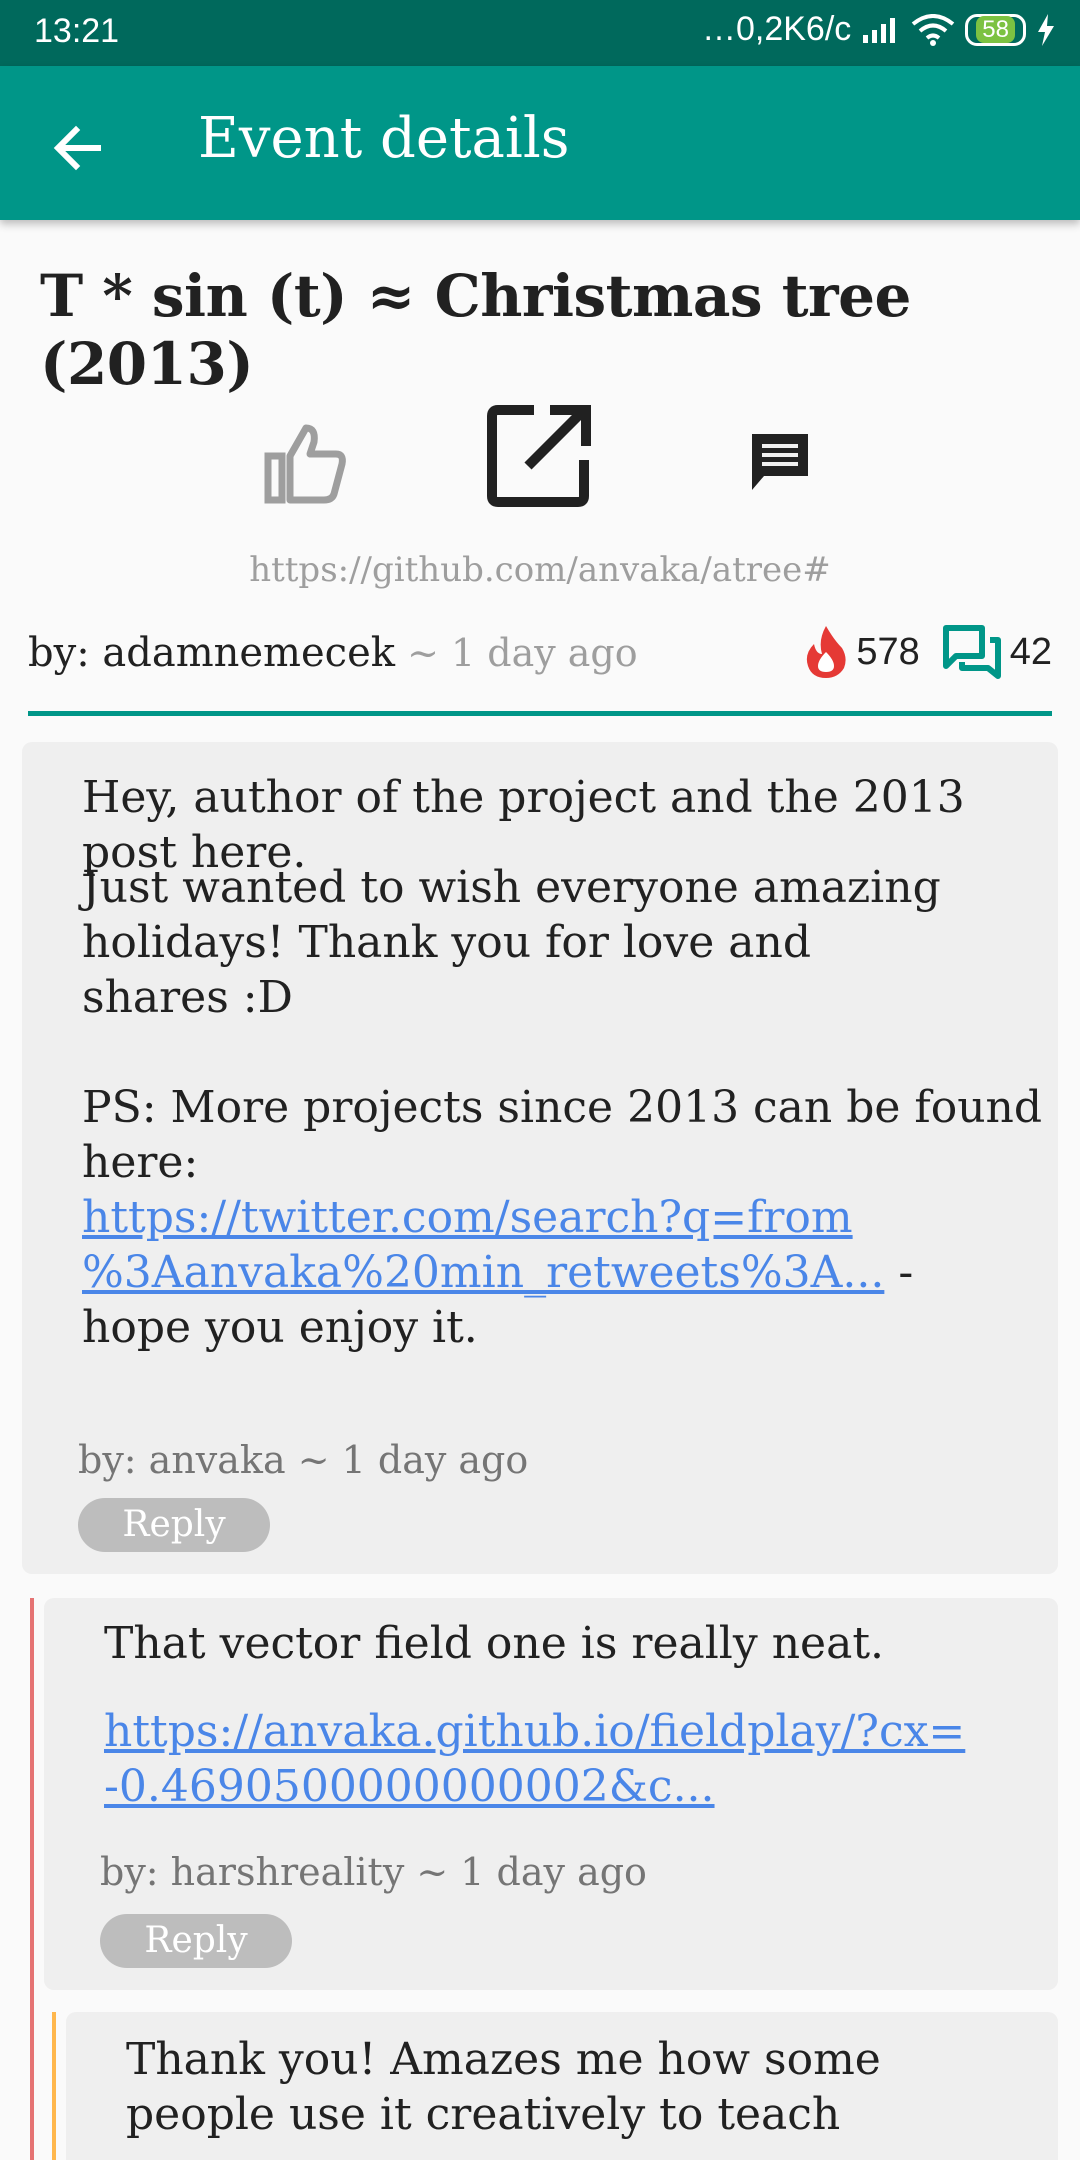 This screenshot has height=2160, width=1080. What do you see at coordinates (1030, 651) in the screenshot?
I see `post-comment-count: 42` at bounding box center [1030, 651].